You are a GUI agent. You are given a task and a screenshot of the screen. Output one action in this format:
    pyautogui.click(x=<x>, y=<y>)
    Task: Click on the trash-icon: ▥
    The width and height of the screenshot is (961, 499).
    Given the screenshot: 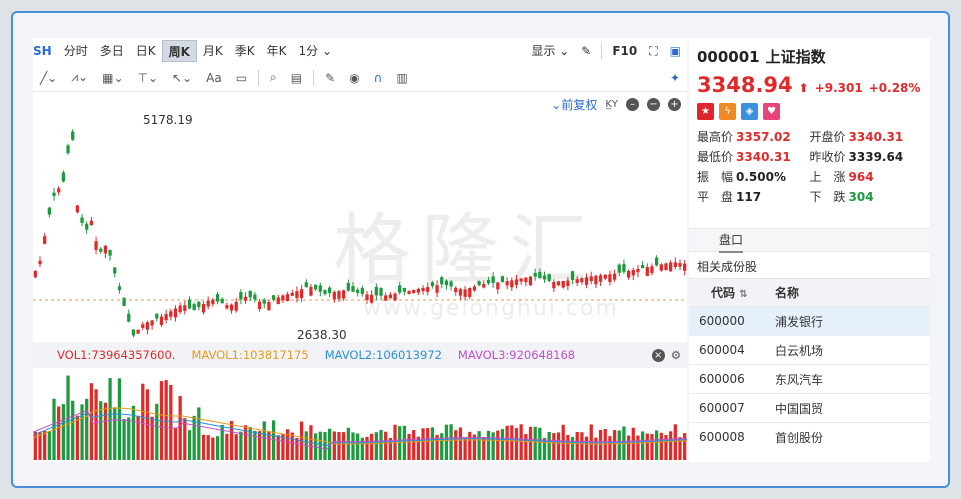 What is the action you would take?
    pyautogui.click(x=401, y=78)
    